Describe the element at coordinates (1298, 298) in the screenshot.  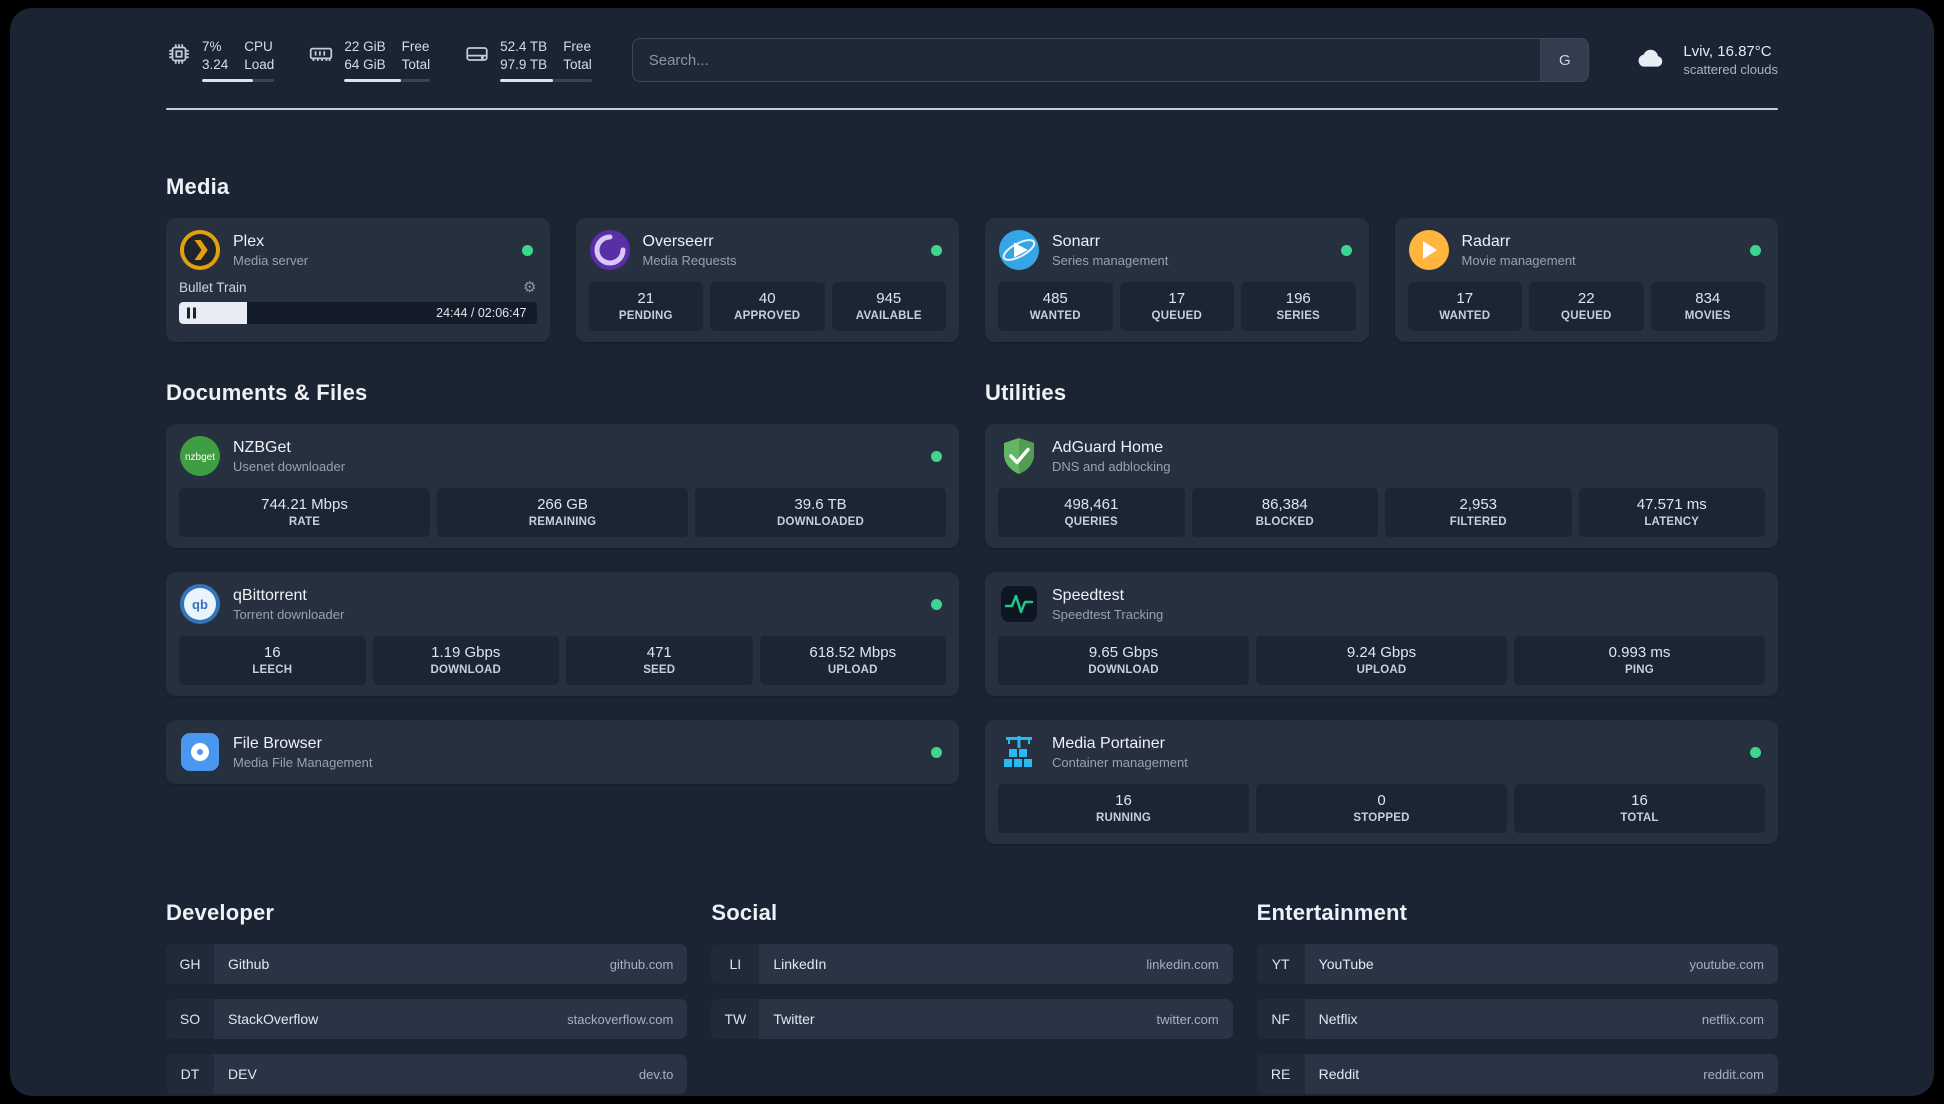
I see `stat-value: 196` at that location.